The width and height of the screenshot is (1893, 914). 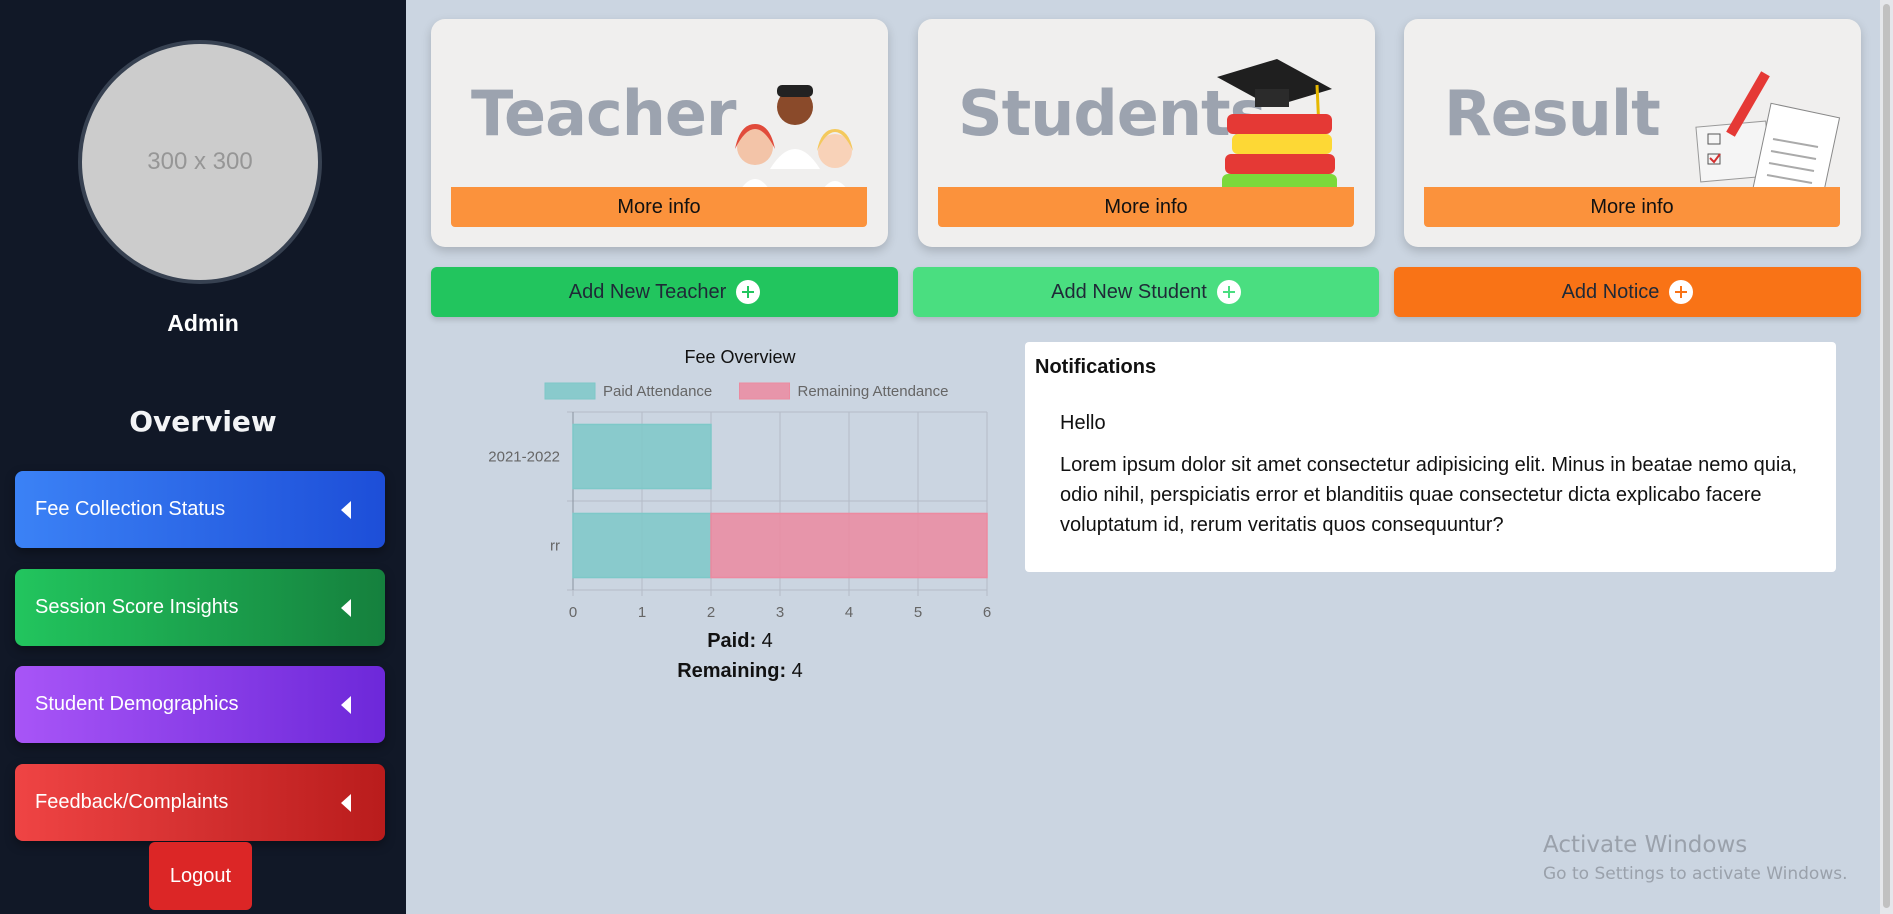 What do you see at coordinates (732, 671) in the screenshot?
I see `remaining-label: Remaining:` at bounding box center [732, 671].